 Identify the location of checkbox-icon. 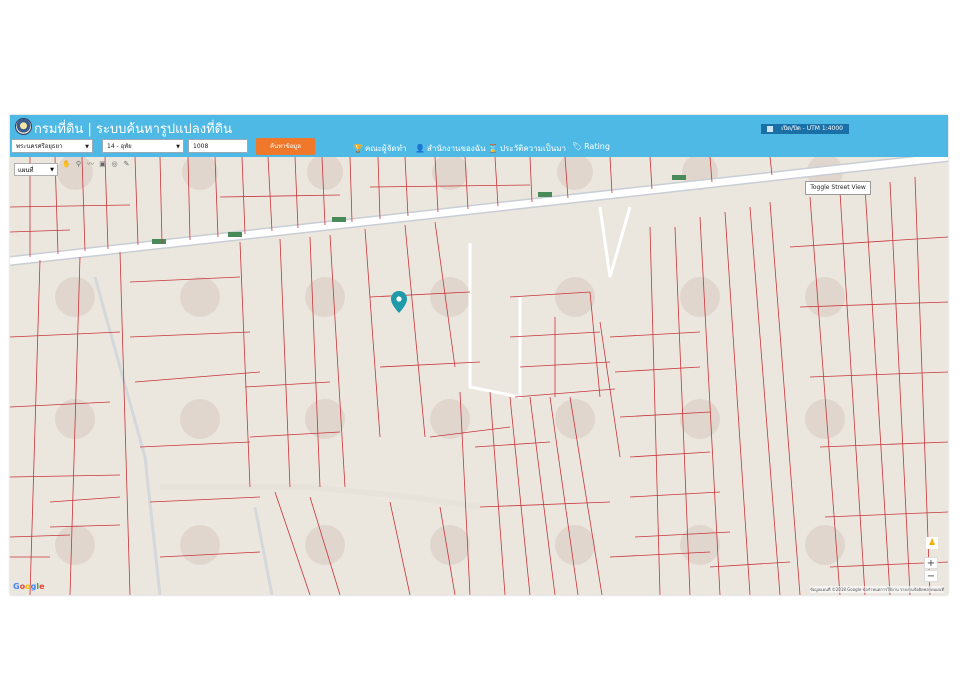
(770, 129).